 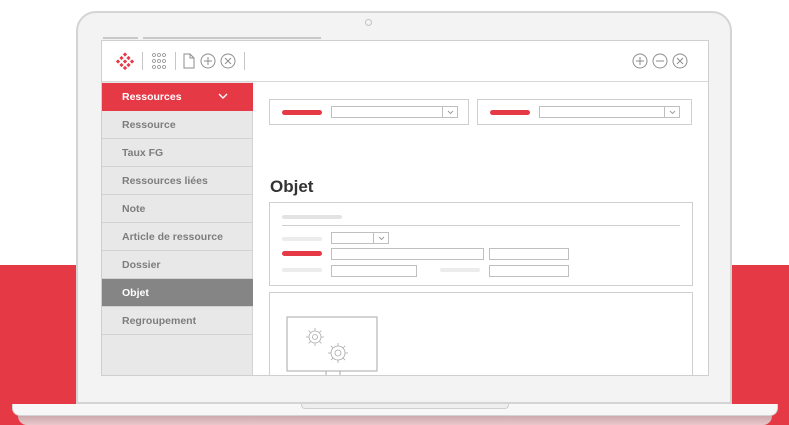 I want to click on laptop-notch, so click(x=405, y=406).